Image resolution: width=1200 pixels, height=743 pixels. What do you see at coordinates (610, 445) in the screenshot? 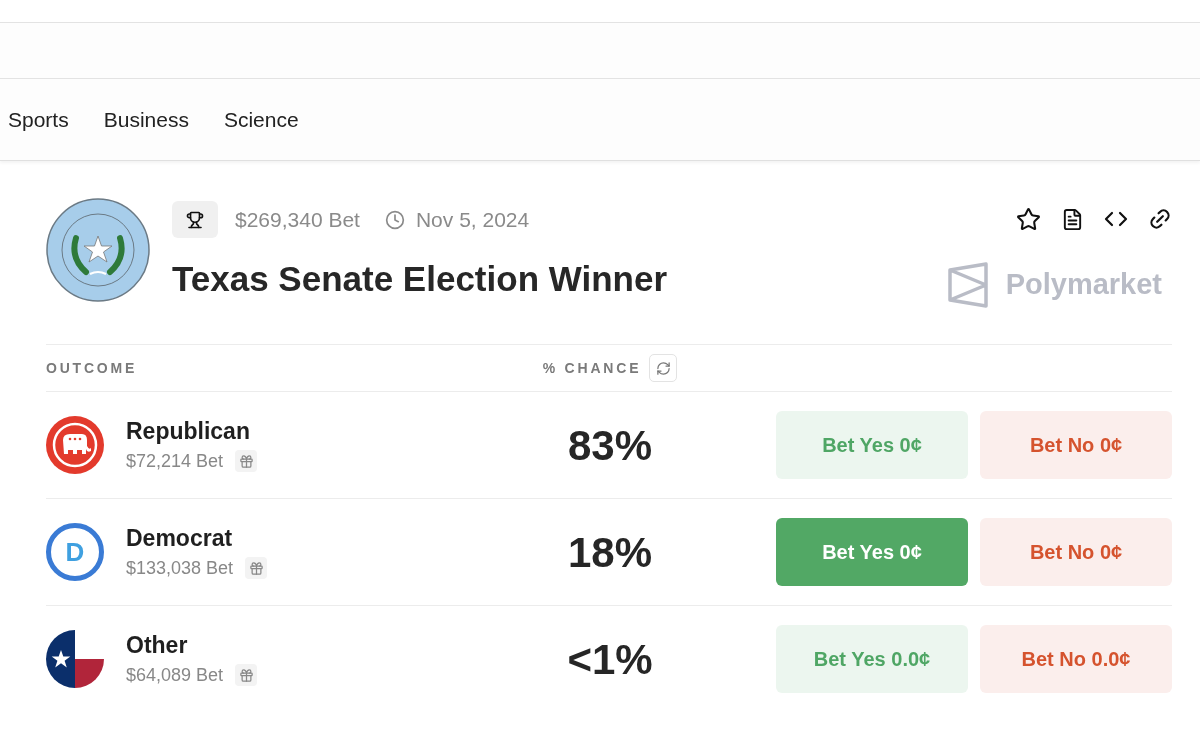
I see `chance-value: 83%` at bounding box center [610, 445].